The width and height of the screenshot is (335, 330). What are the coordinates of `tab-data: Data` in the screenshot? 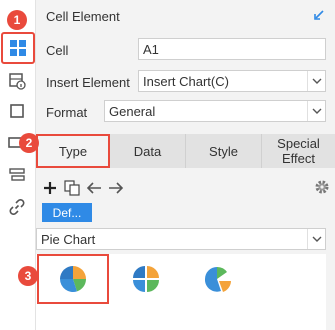 It's located at (148, 151).